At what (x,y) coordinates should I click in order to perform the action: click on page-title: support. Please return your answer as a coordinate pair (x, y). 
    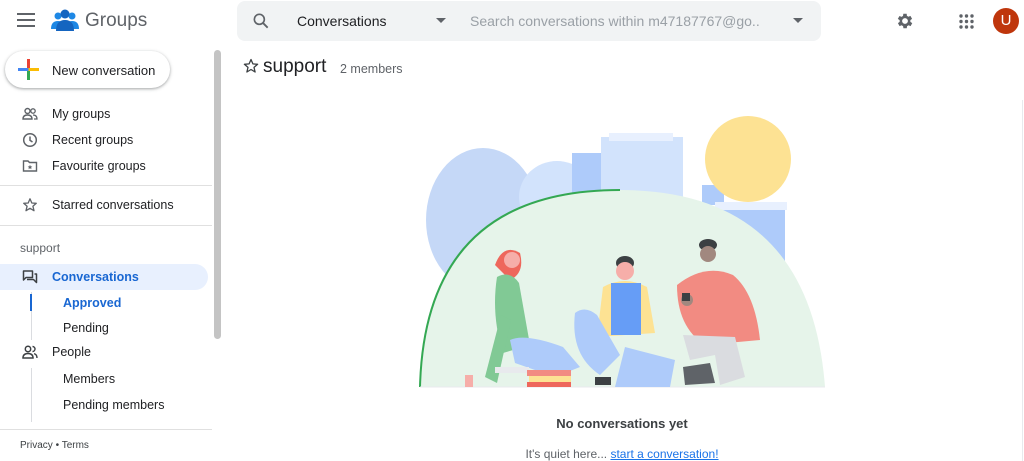
    Looking at the image, I should click on (295, 66).